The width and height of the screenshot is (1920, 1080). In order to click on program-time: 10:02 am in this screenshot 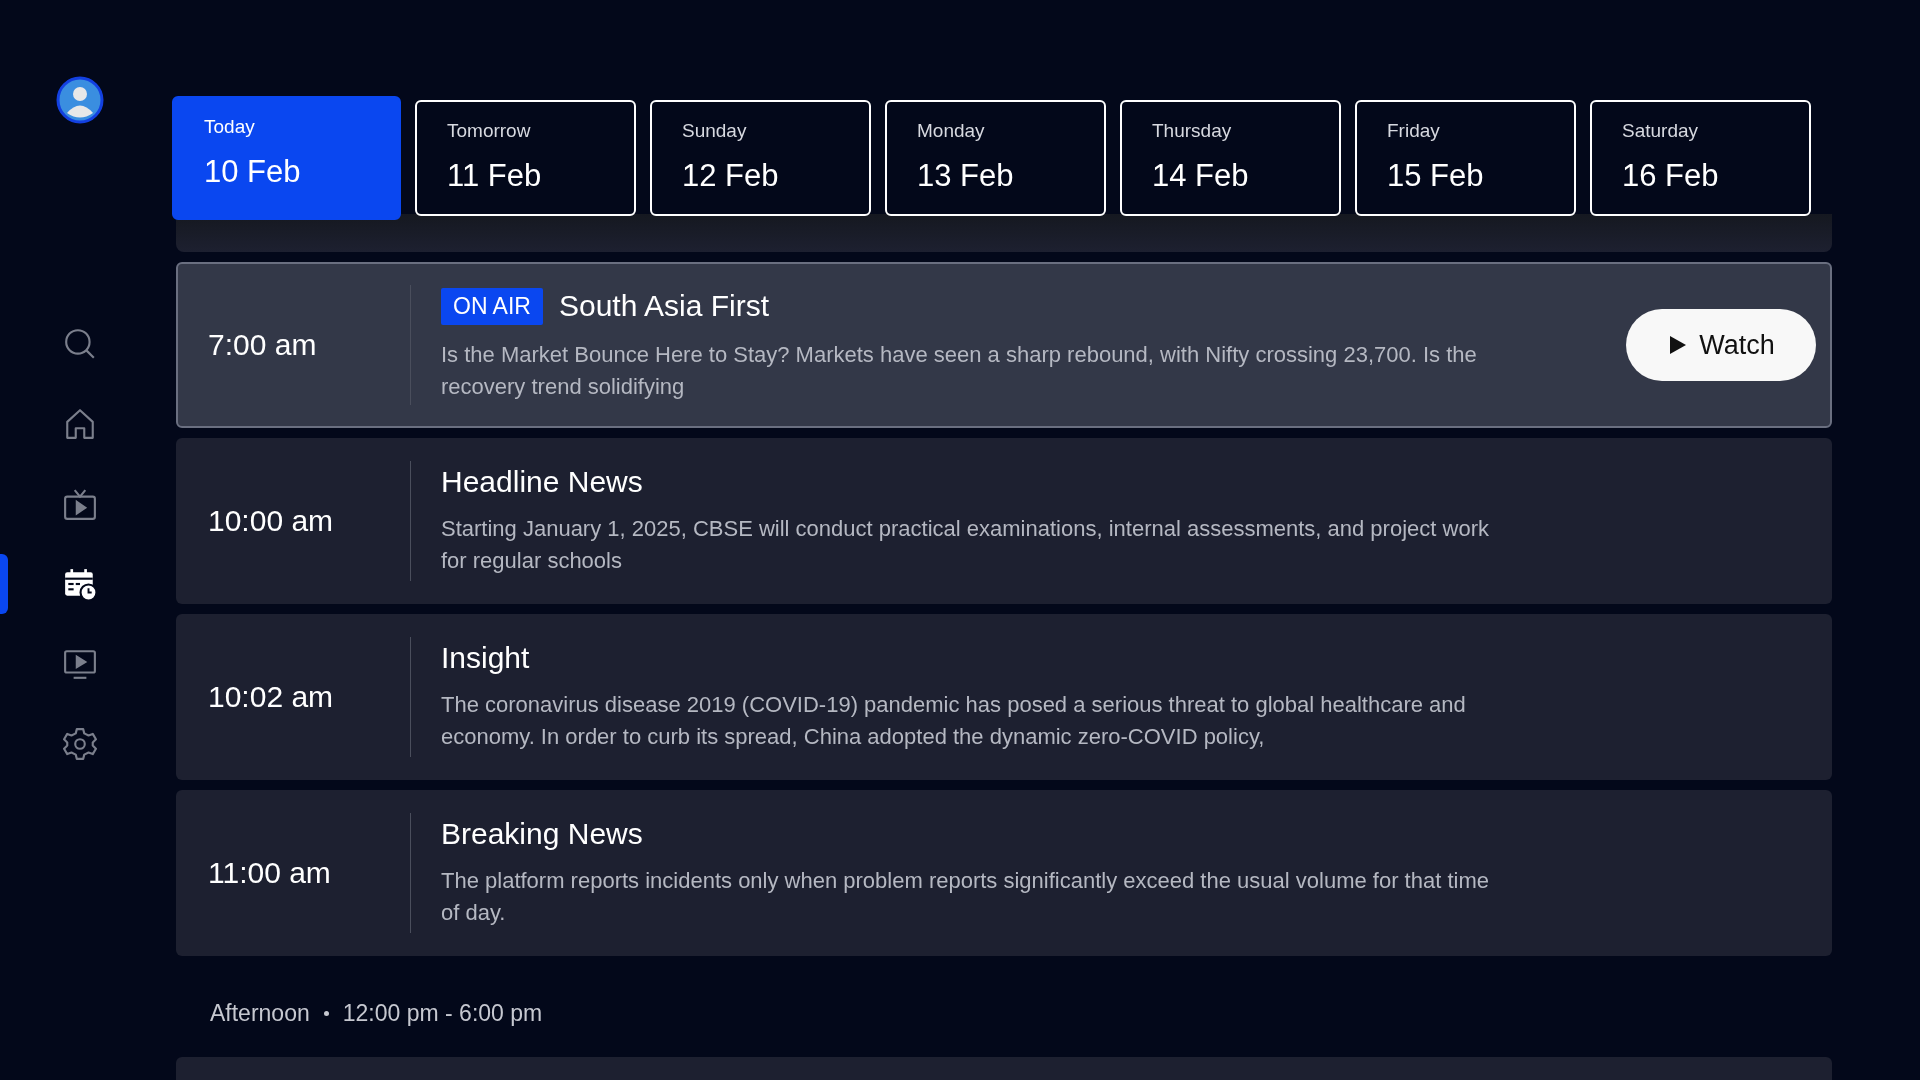, I will do `click(271, 697)`.